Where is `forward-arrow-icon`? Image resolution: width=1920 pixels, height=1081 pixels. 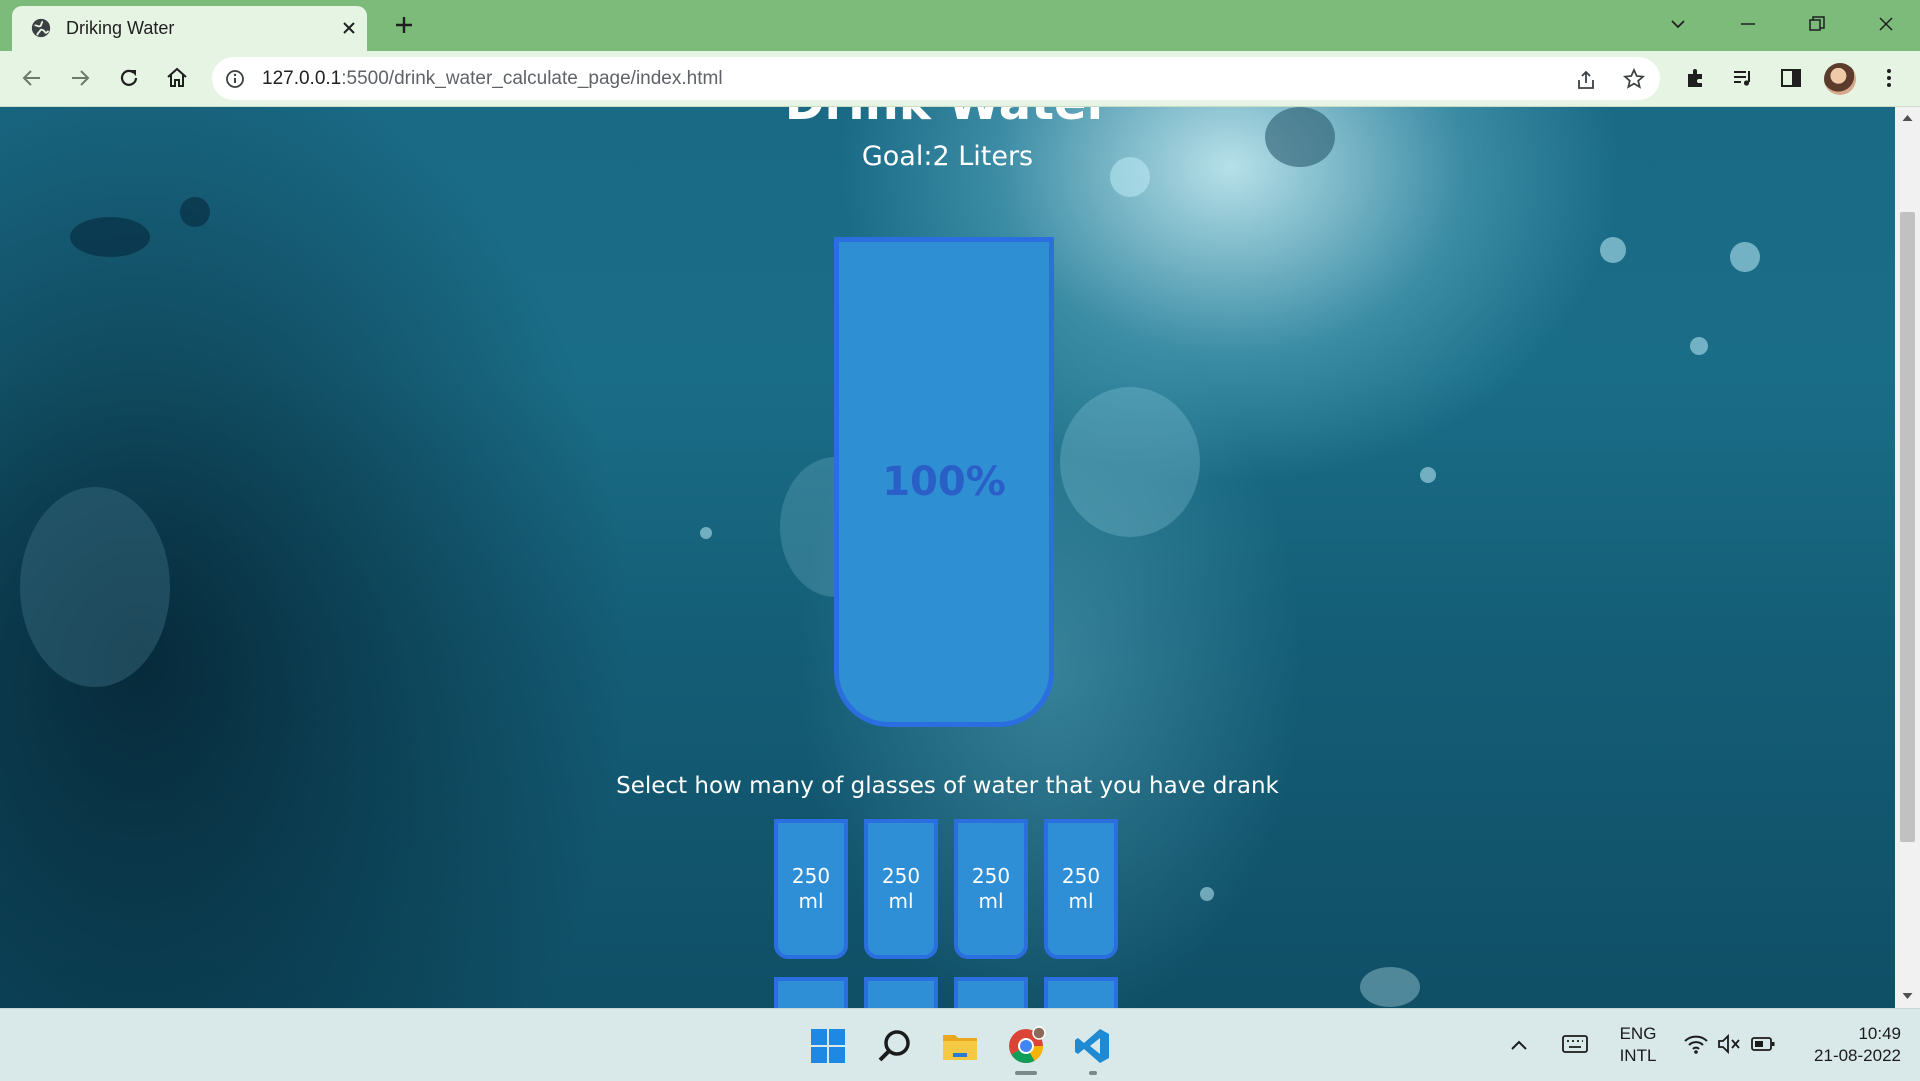
forward-arrow-icon is located at coordinates (80, 78).